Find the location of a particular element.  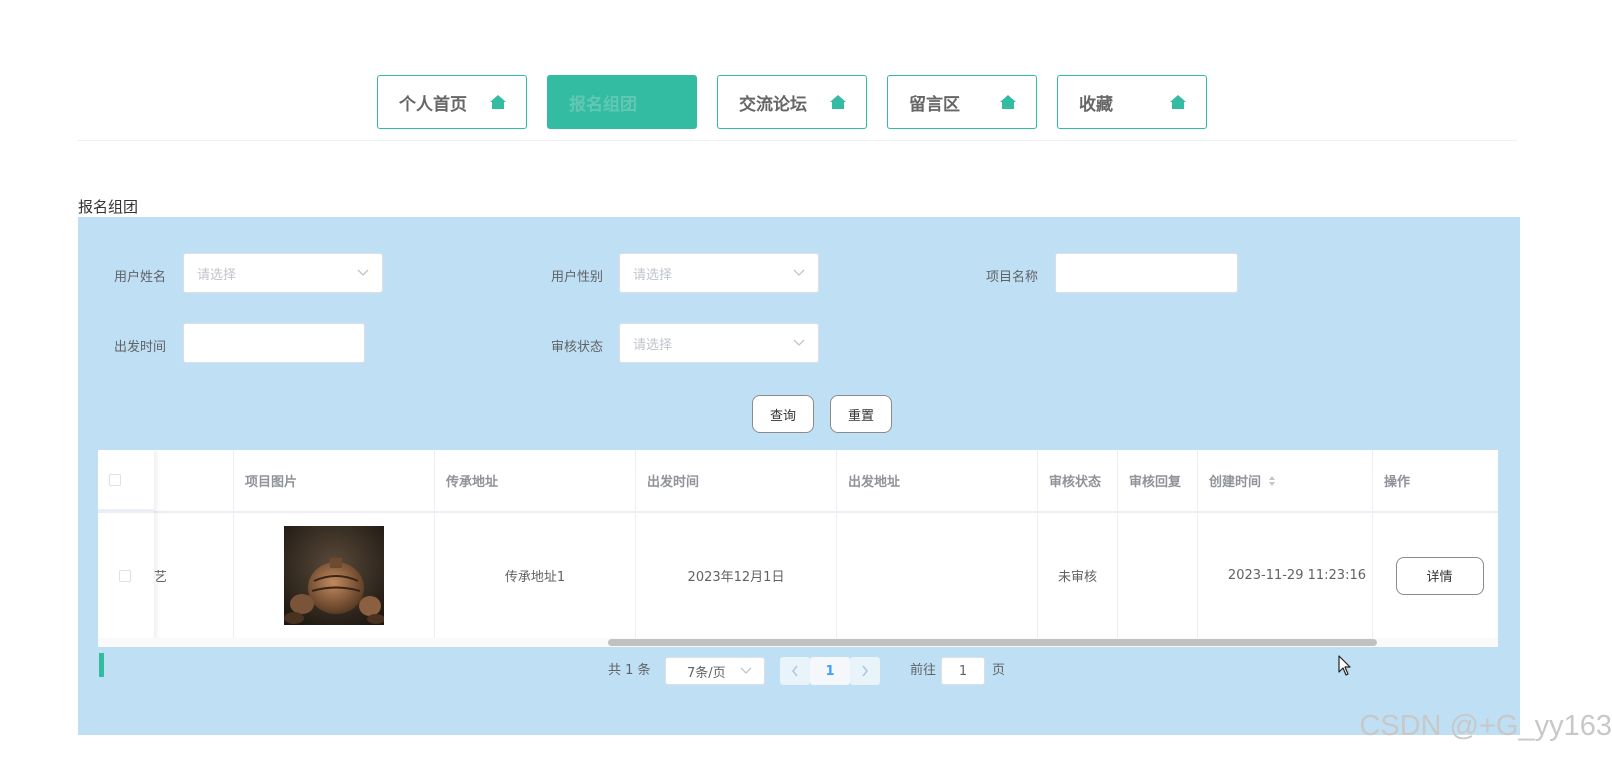

header-heritage-address: 传承地址 is located at coordinates (535, 480).